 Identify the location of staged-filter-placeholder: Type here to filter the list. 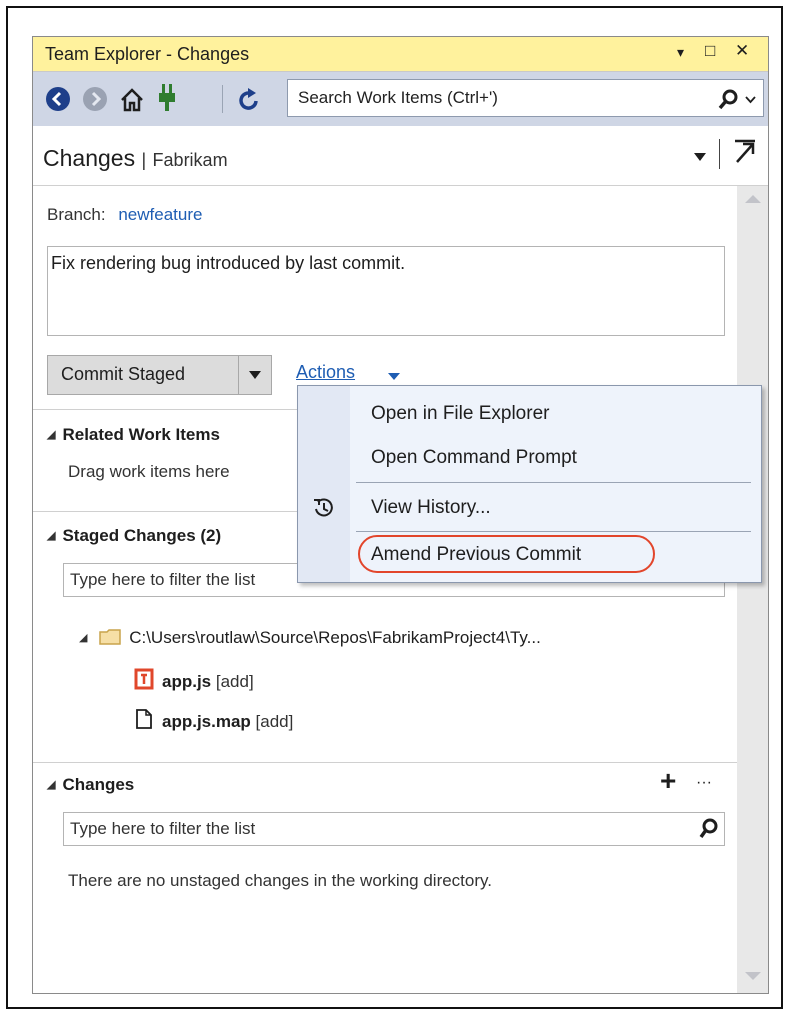
(163, 579).